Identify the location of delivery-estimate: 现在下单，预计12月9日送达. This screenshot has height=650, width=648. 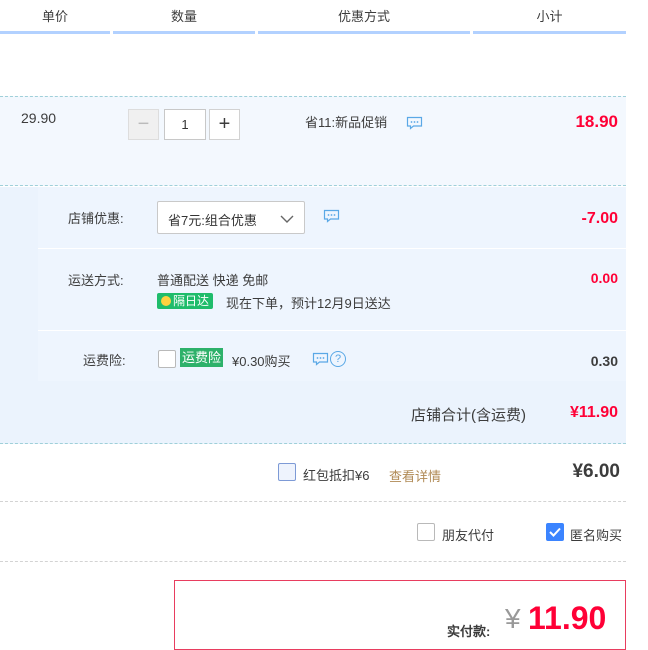
(308, 303).